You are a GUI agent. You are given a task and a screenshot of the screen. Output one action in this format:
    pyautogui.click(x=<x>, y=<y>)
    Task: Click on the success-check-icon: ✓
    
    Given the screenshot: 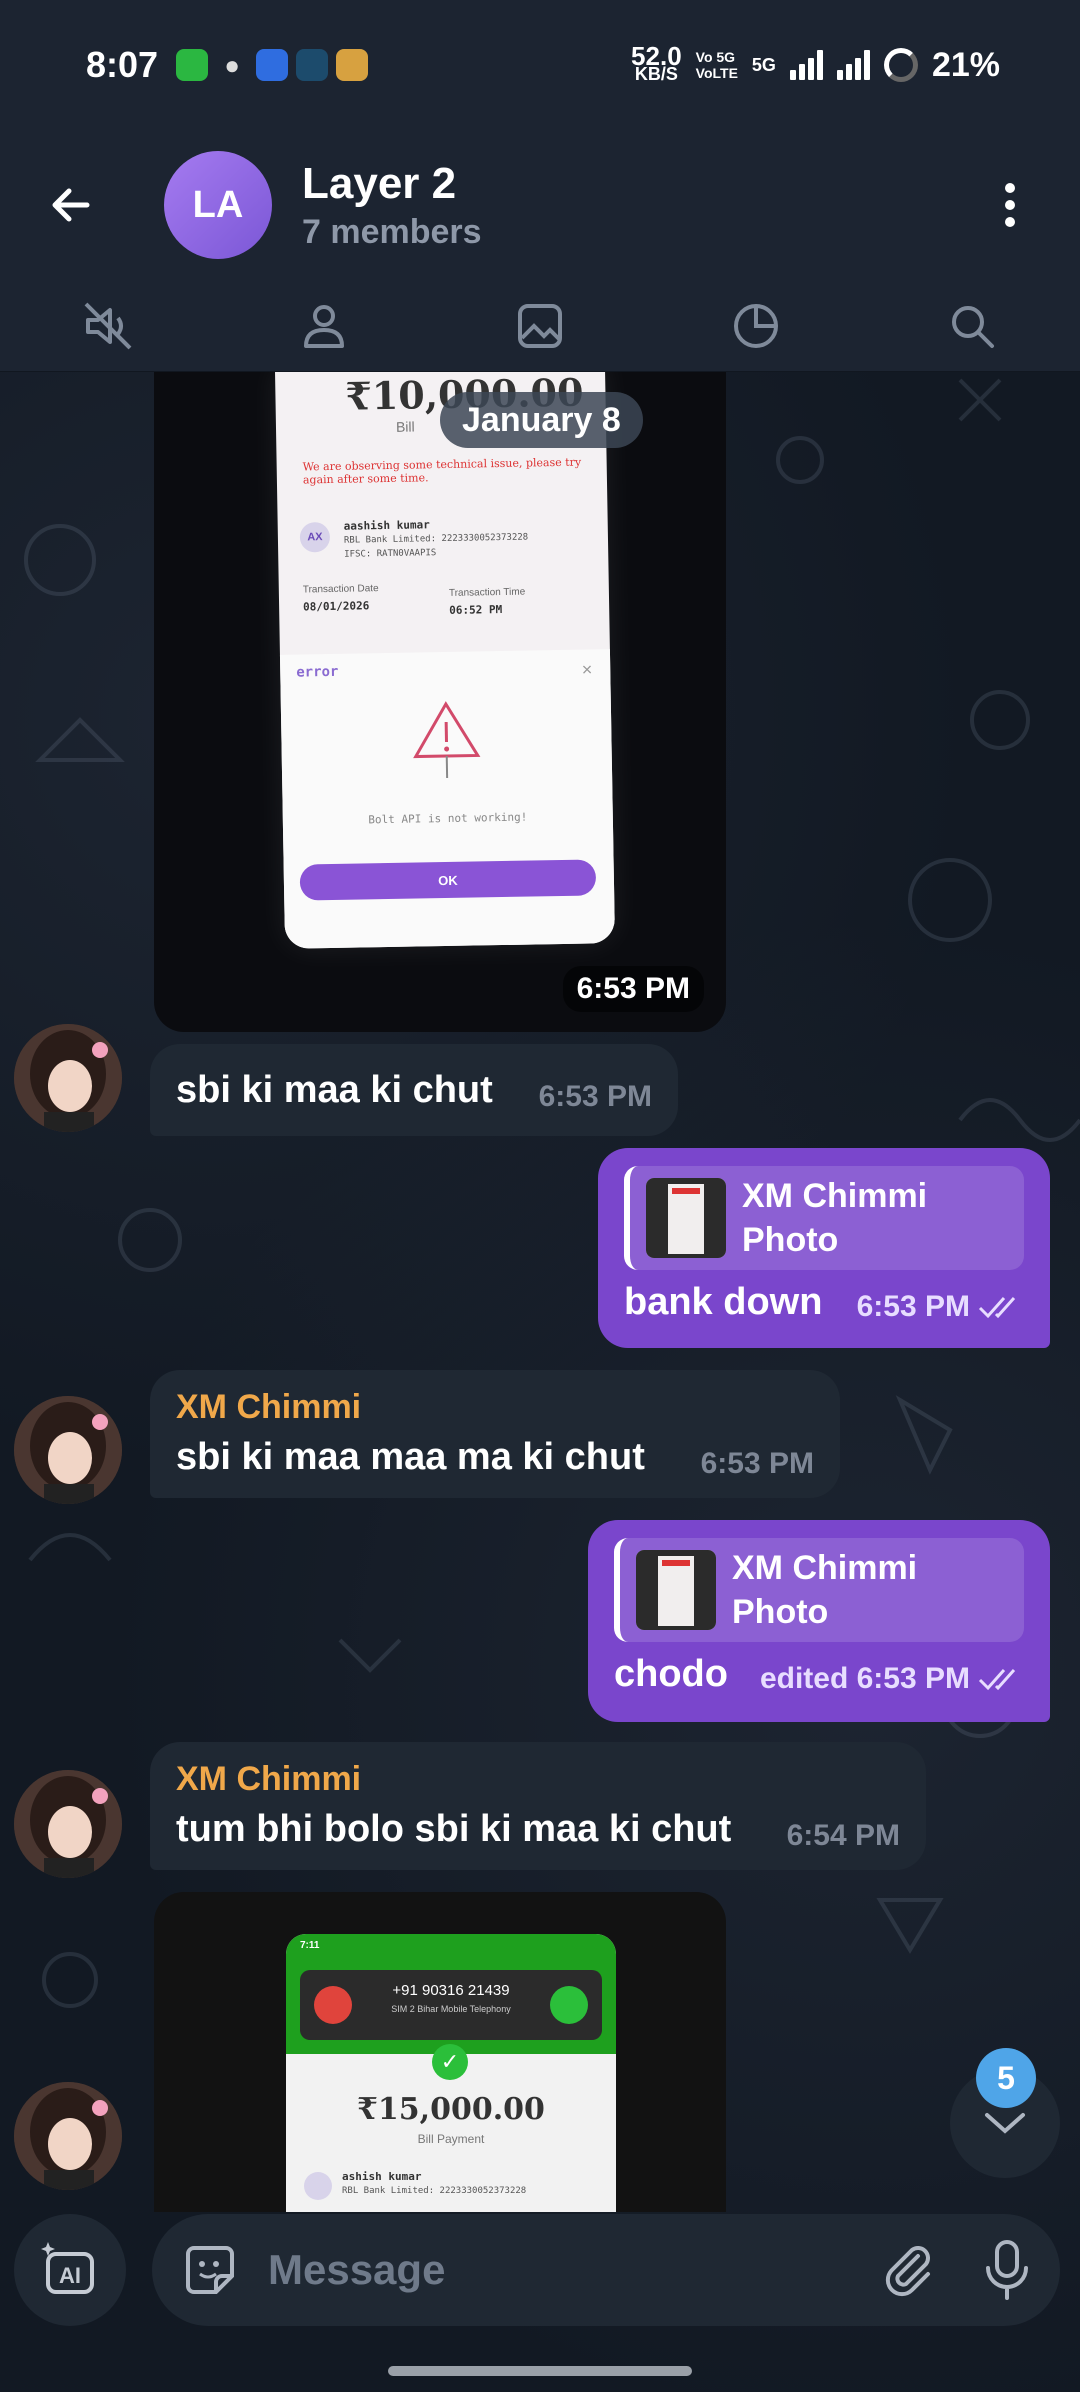 What is the action you would take?
    pyautogui.click(x=450, y=2062)
    